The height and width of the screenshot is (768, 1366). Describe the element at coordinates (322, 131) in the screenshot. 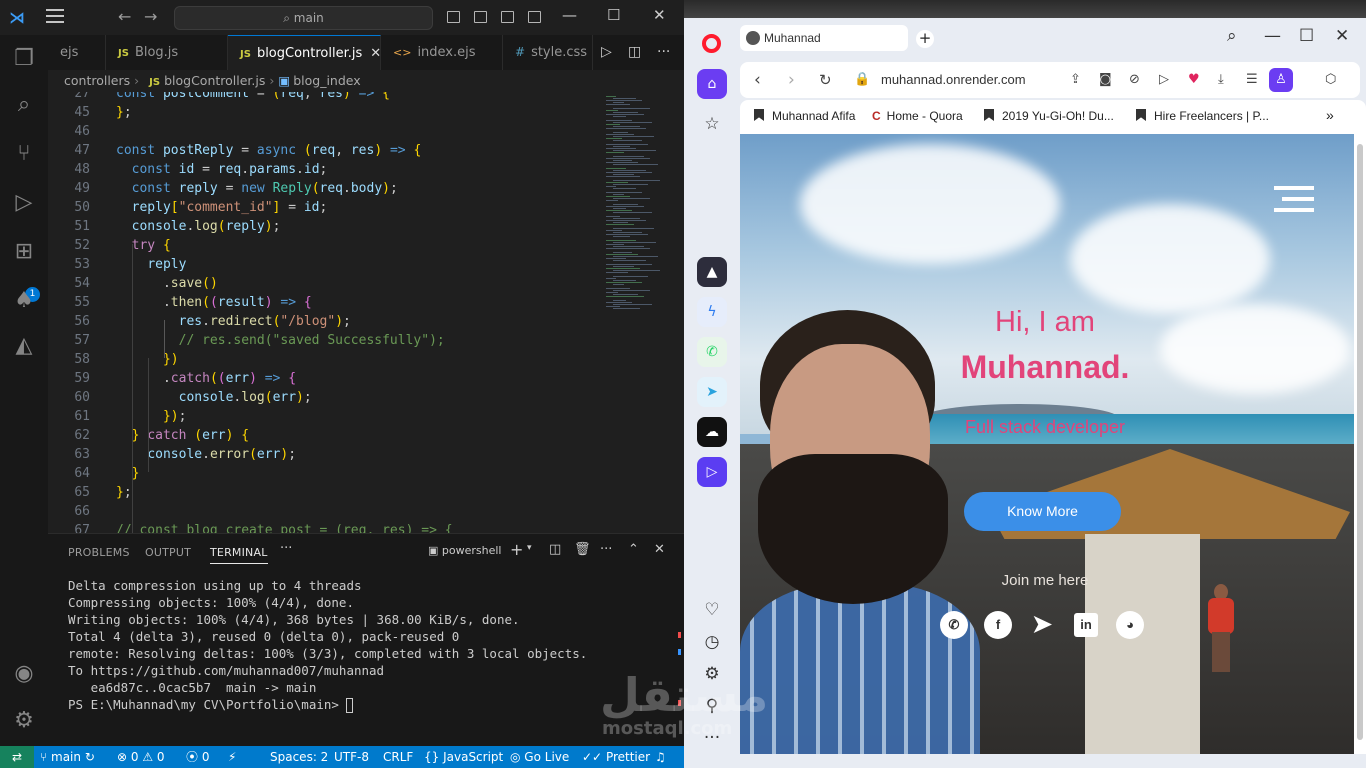

I see `code-line: 46` at that location.